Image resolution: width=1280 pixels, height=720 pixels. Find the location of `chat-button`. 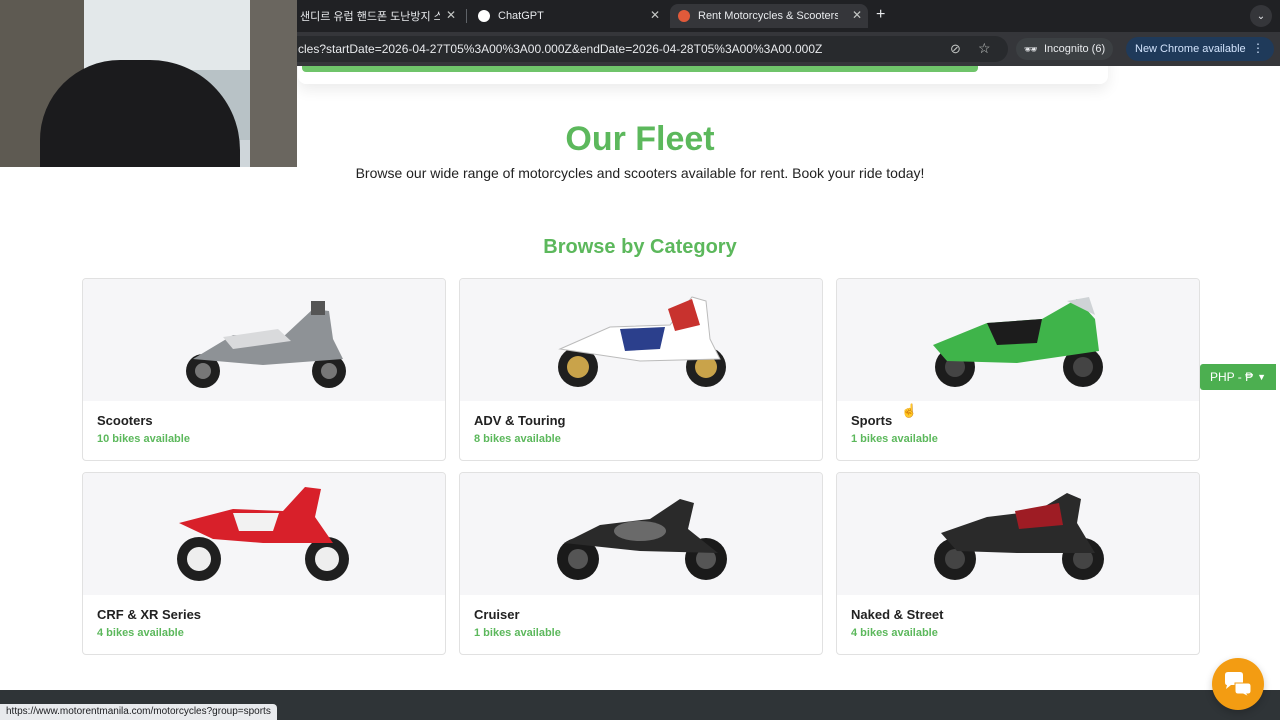

chat-button is located at coordinates (1238, 684).